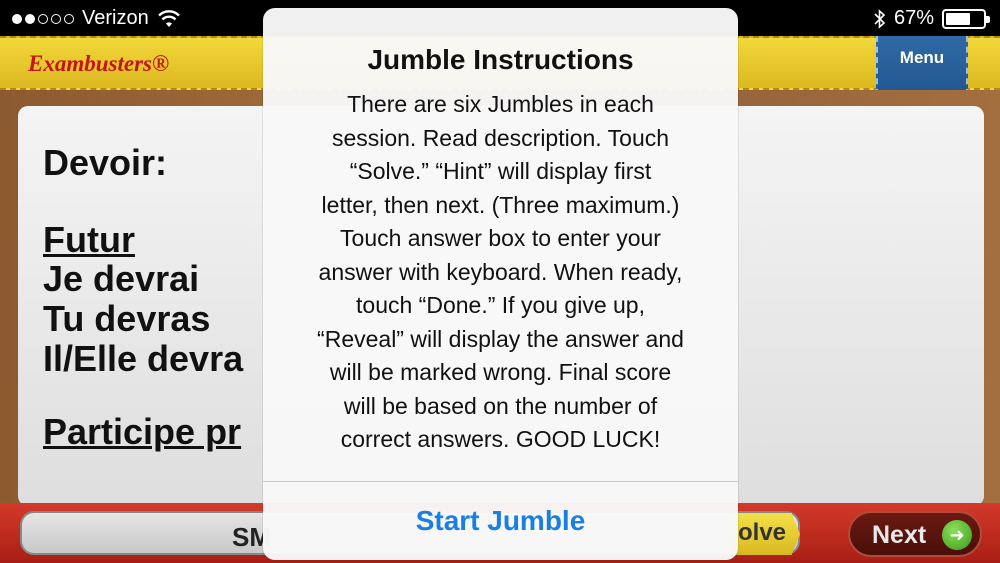  I want to click on next-label: Next, so click(899, 535).